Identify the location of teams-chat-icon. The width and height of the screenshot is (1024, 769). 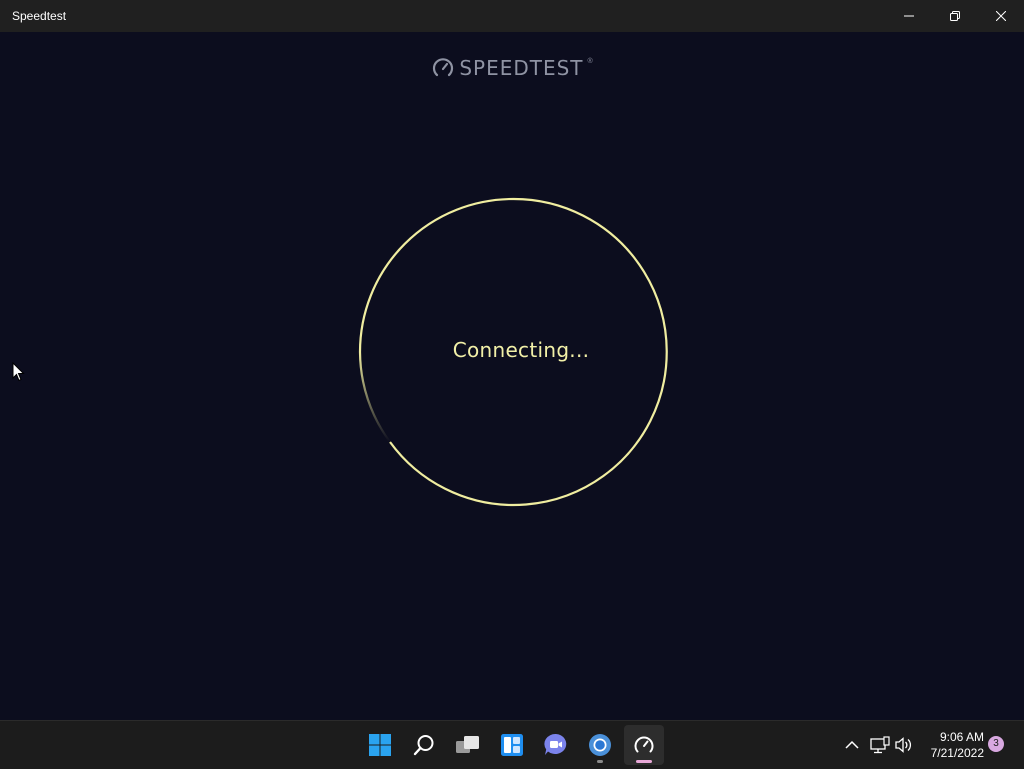
(555, 744).